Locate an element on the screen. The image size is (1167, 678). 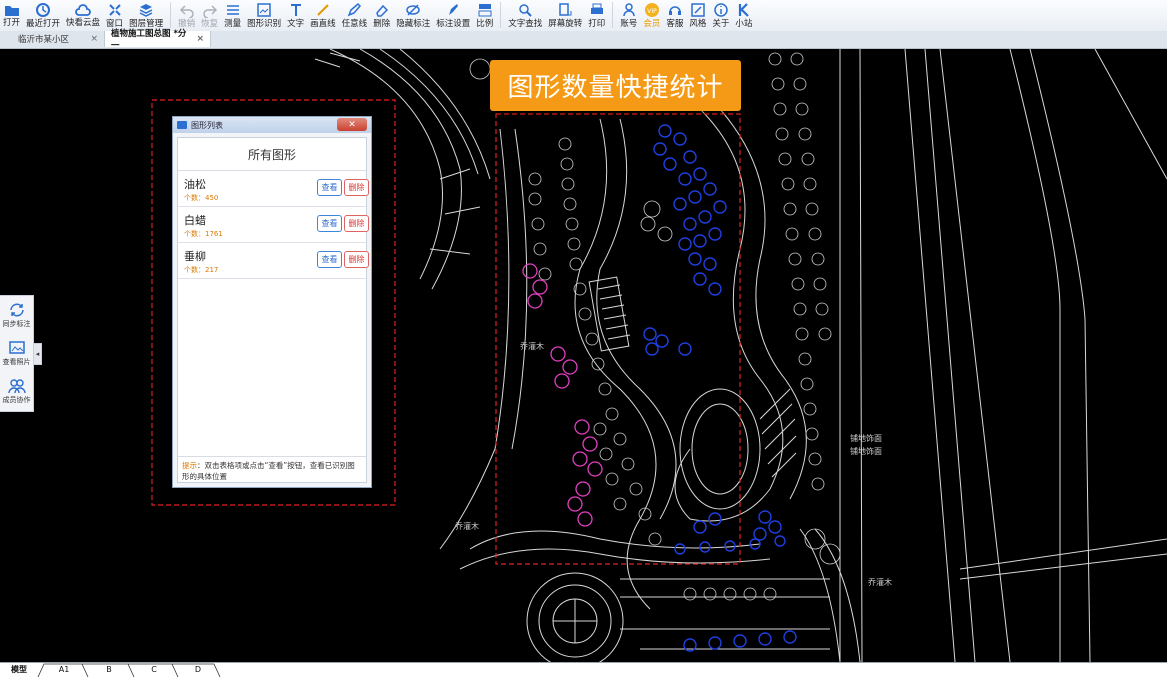
shape-name: 白蜡 is located at coordinates (195, 220).